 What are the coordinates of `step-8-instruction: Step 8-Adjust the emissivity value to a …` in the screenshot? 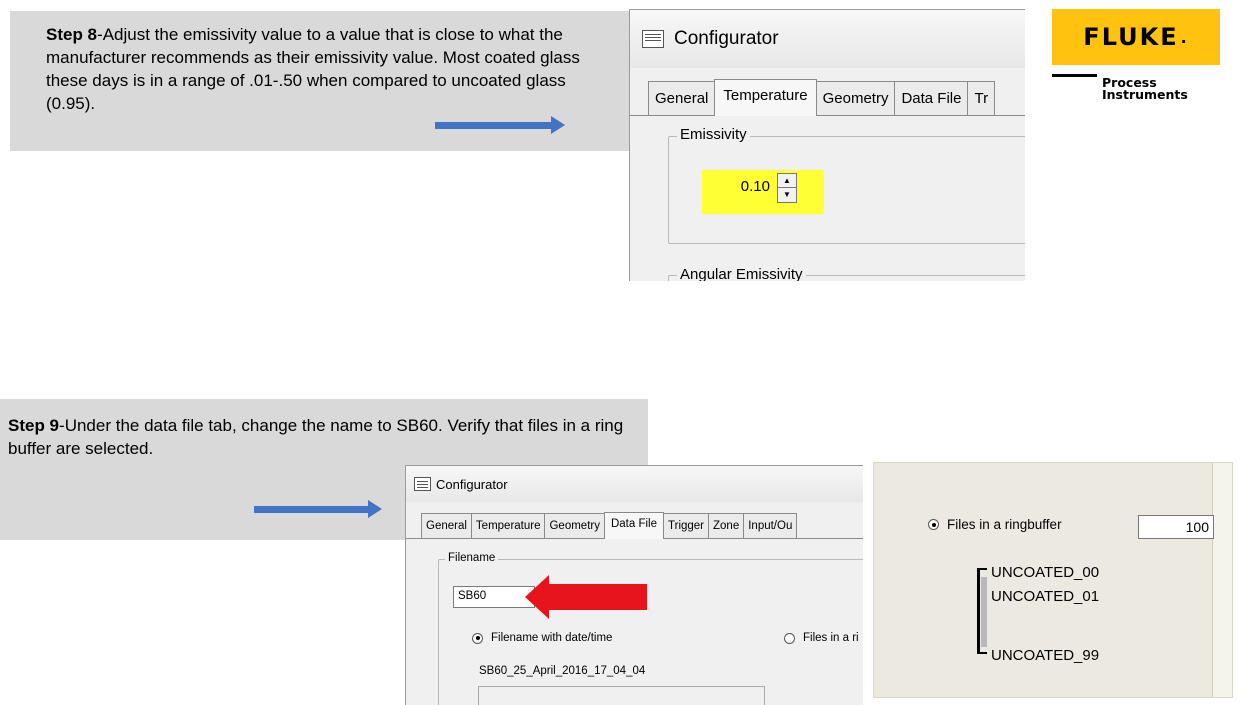 It's located at (321, 81).